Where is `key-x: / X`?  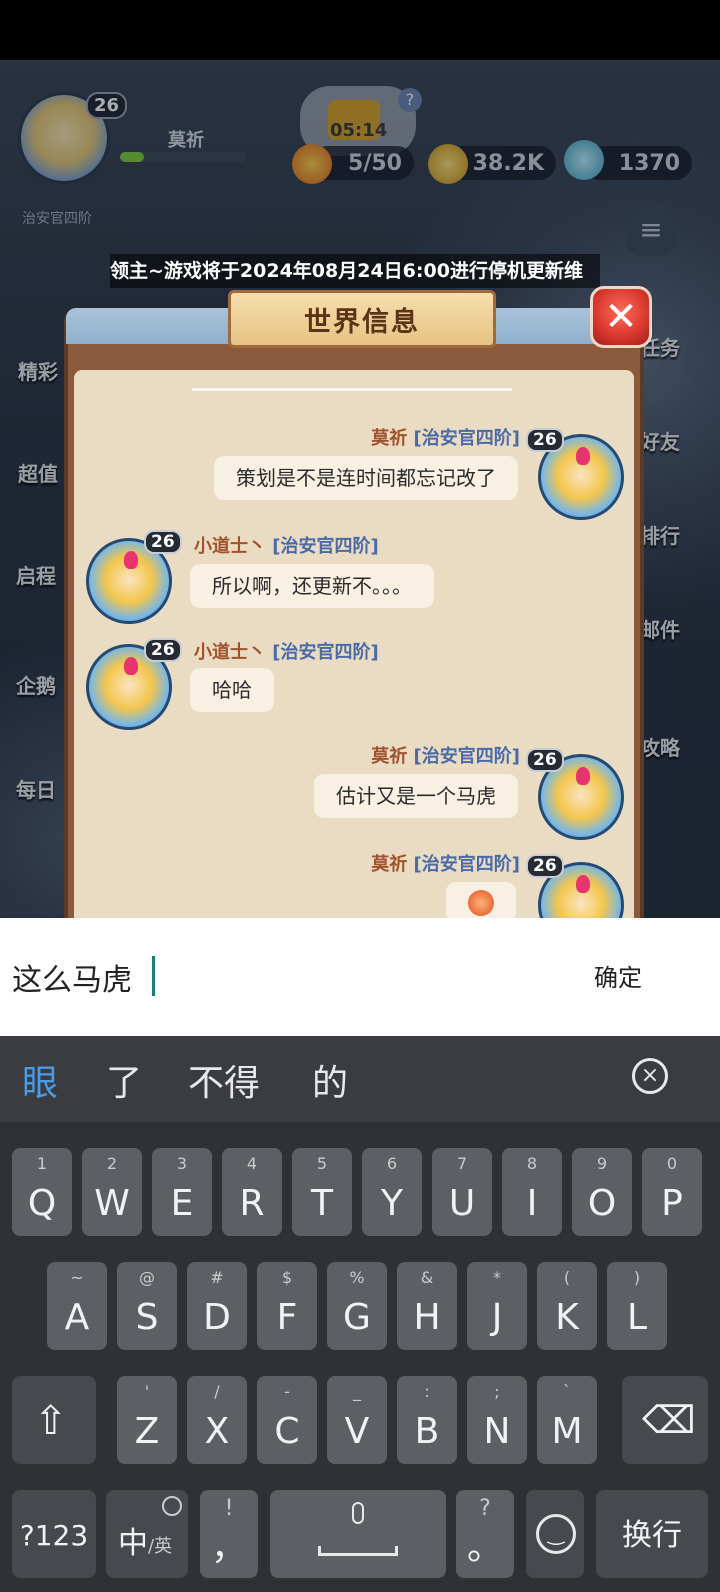
key-x: / X is located at coordinates (217, 1420).